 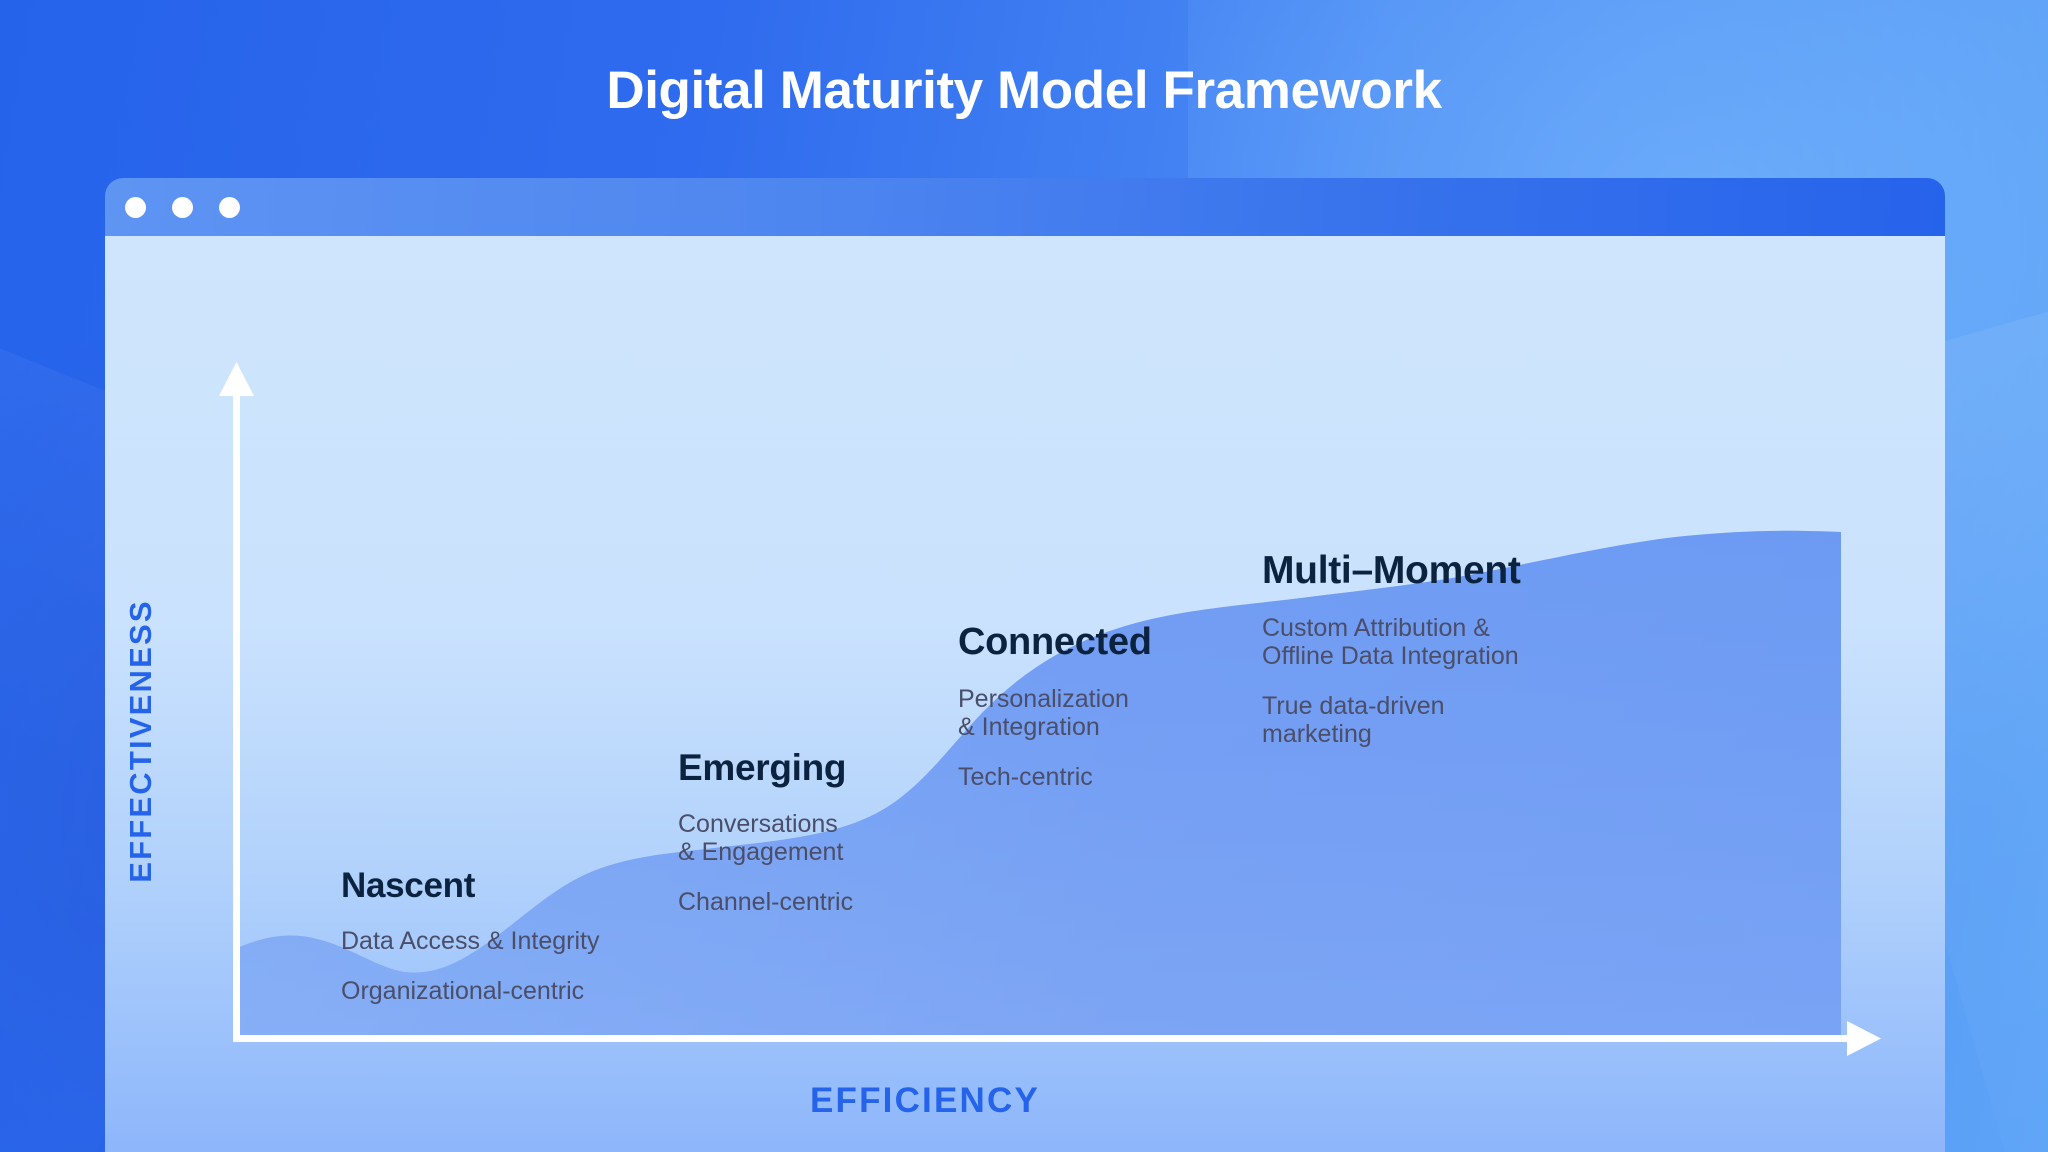 What do you see at coordinates (236, 379) in the screenshot?
I see `y-axis-arrow-icon` at bounding box center [236, 379].